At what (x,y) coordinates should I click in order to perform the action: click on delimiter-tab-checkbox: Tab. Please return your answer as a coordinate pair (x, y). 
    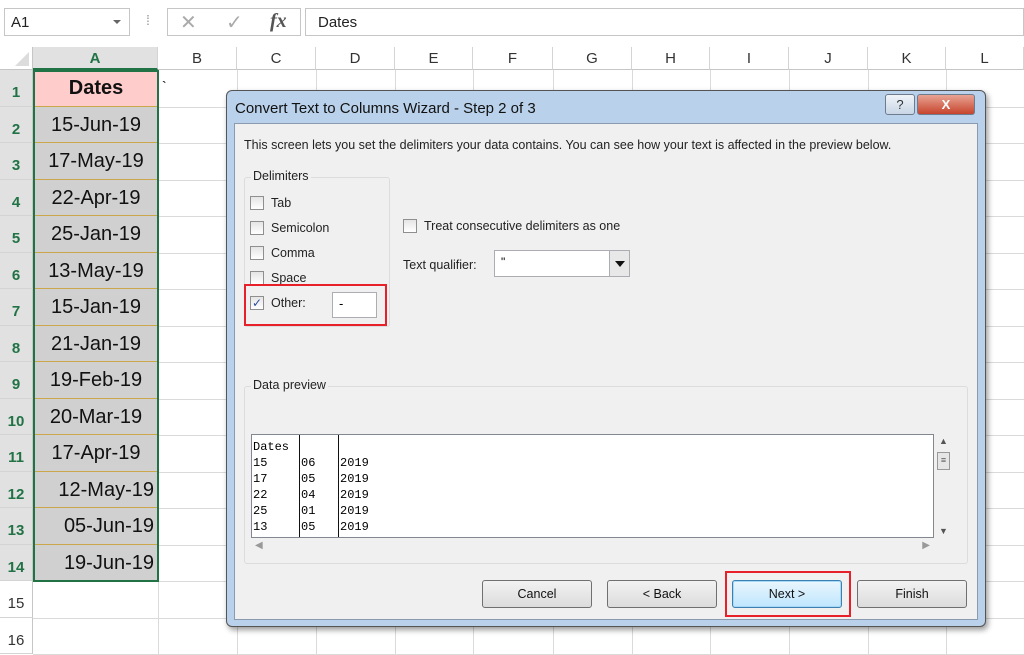
    Looking at the image, I should click on (270, 203).